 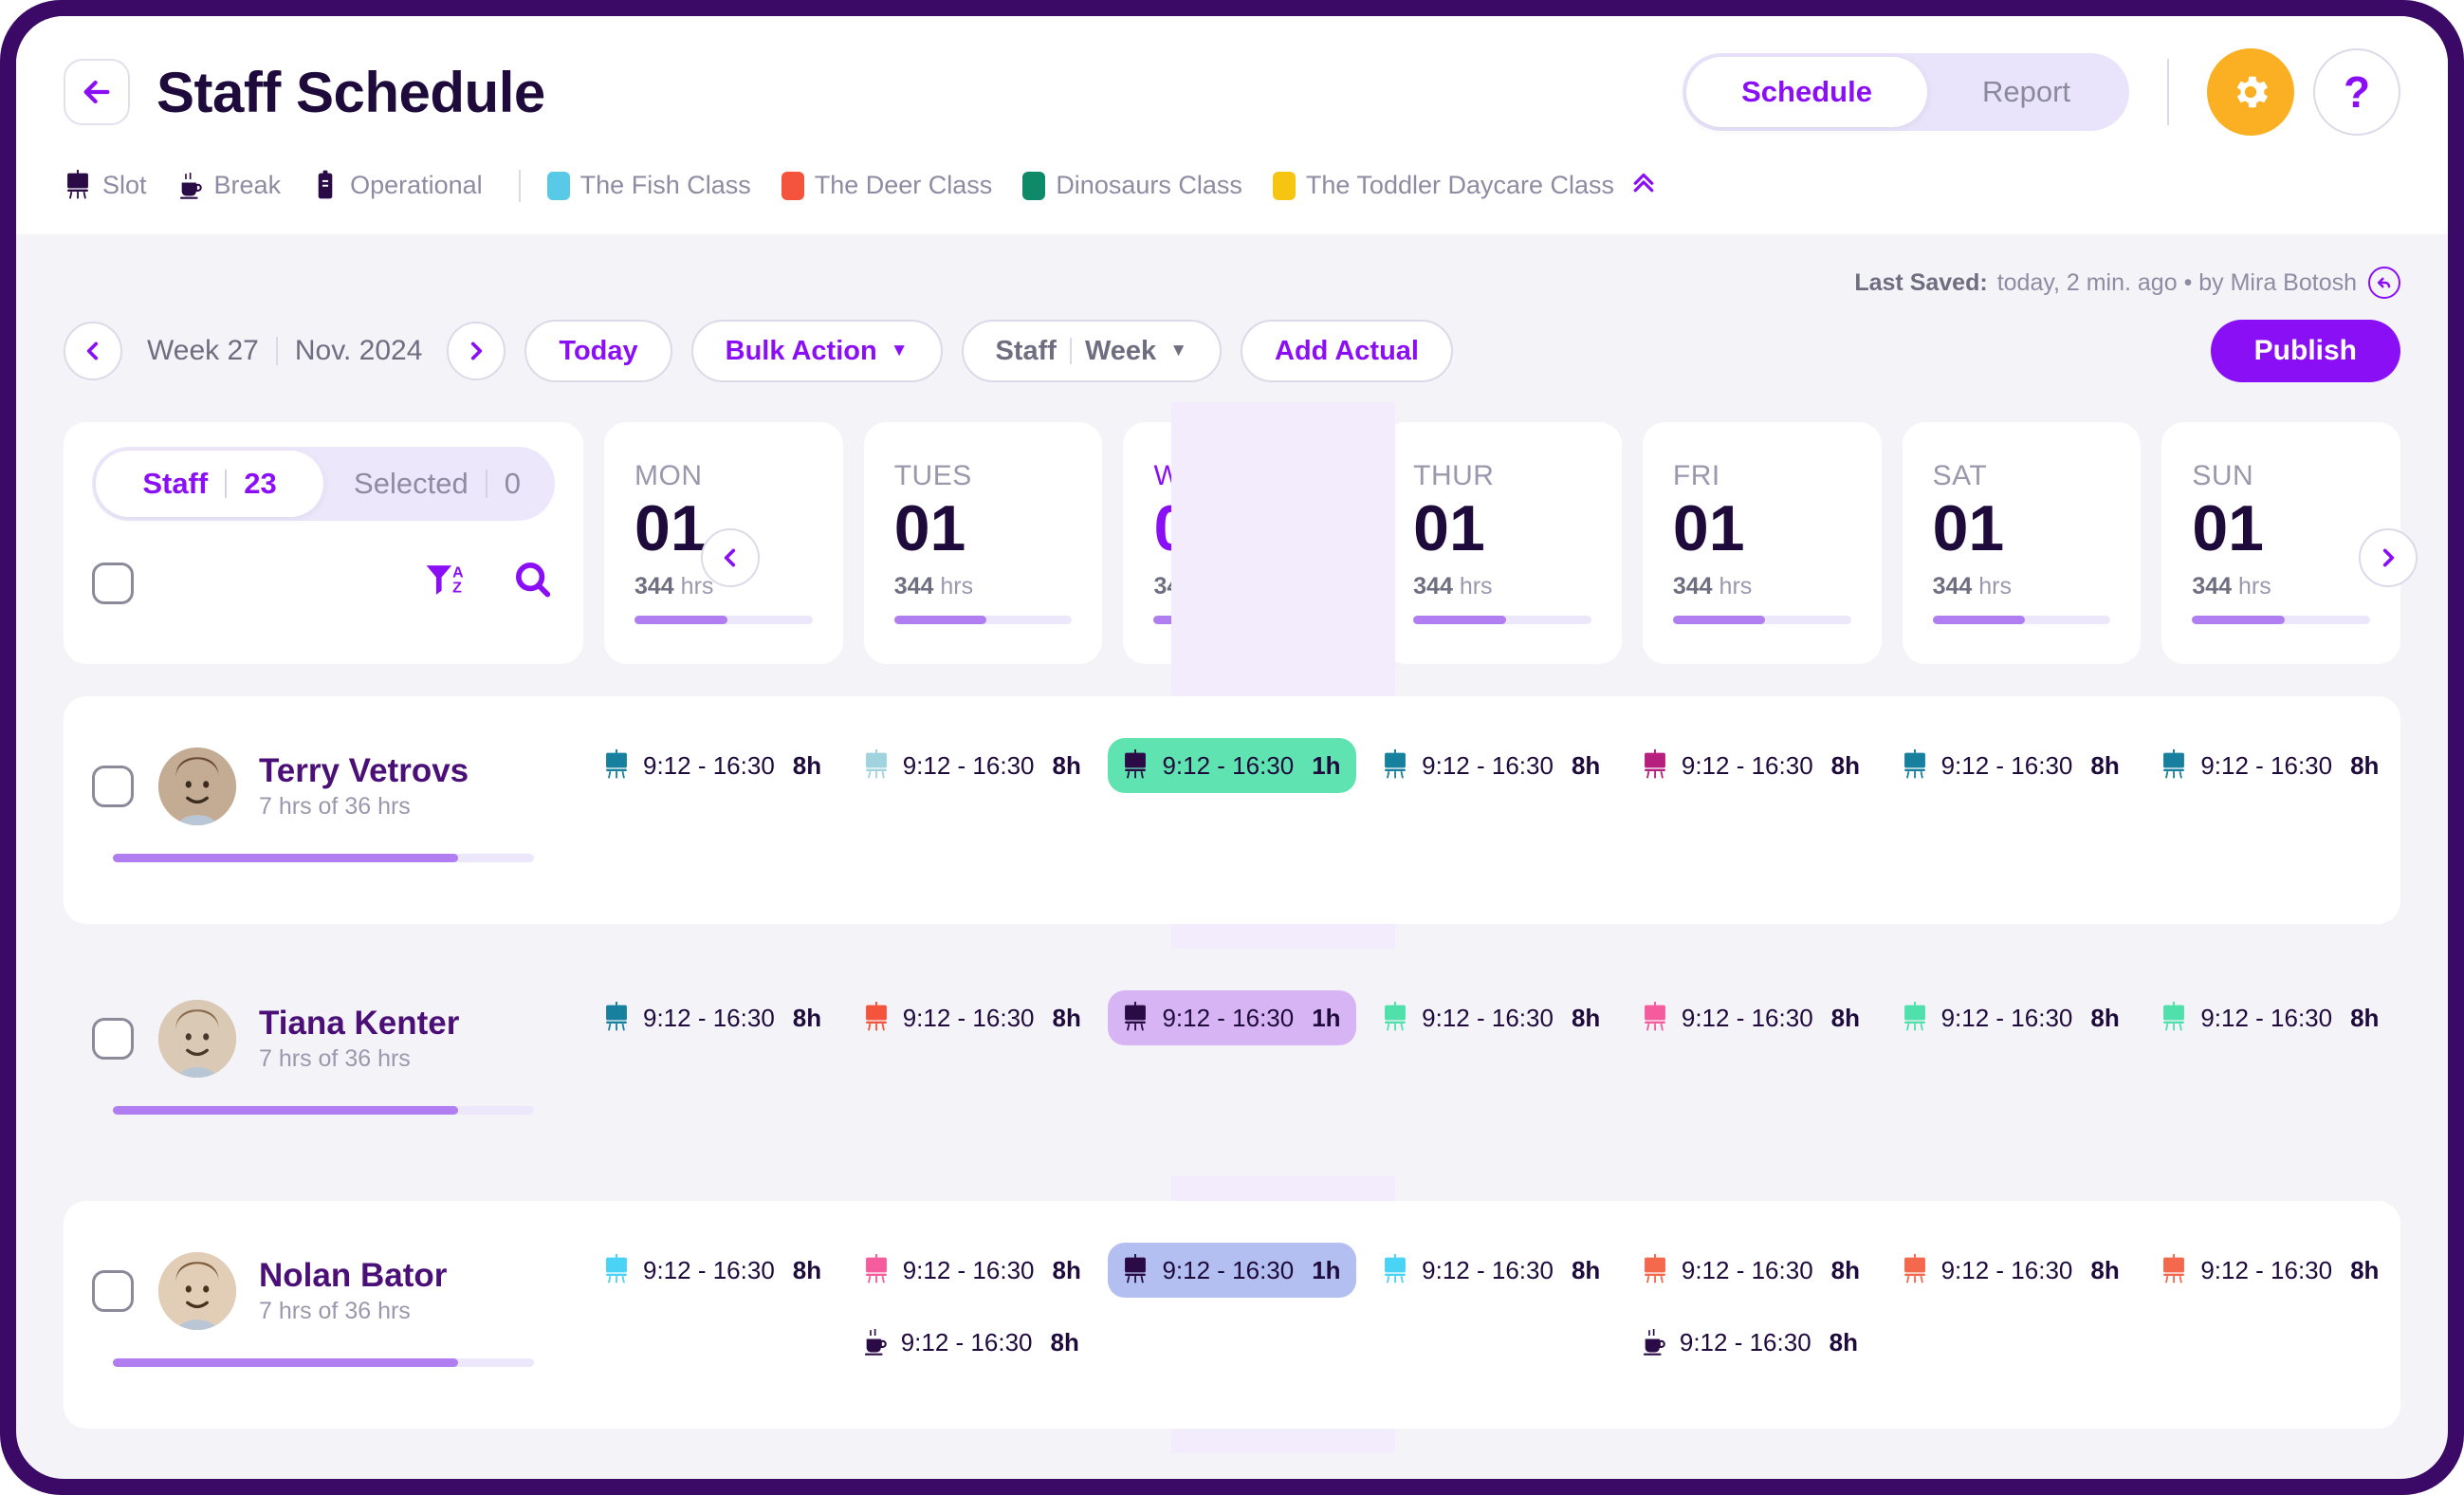 I want to click on publish-button: Publish, so click(x=2305, y=351).